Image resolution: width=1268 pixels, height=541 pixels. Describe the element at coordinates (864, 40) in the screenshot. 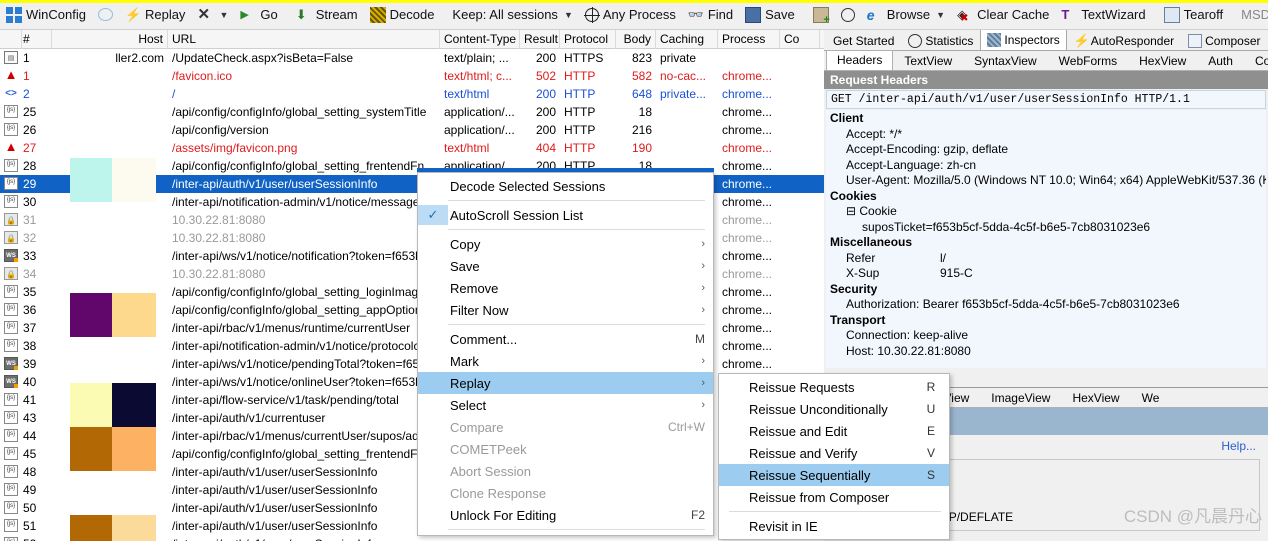

I see `tab-get-started: Get Started` at that location.